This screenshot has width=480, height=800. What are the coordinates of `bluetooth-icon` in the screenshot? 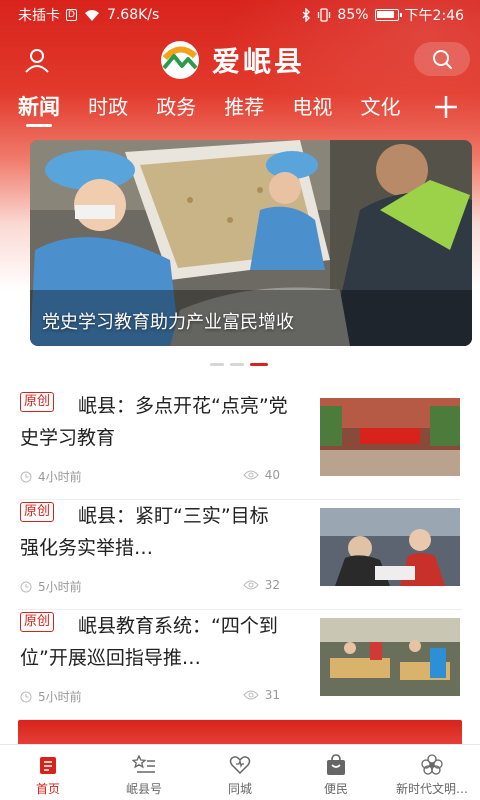 It's located at (306, 15).